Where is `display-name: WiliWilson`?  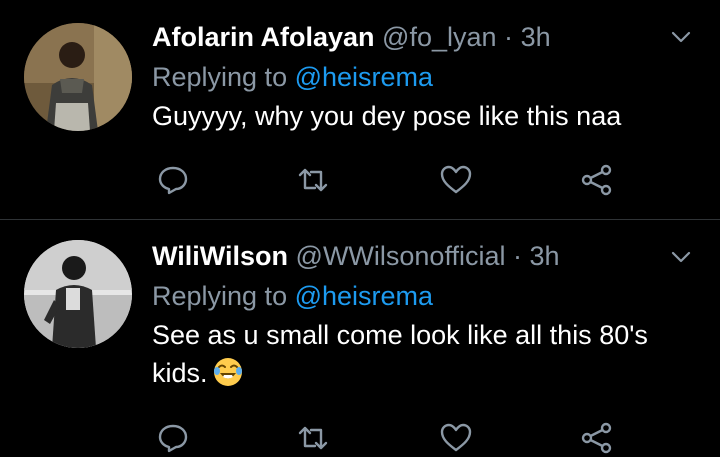 display-name: WiliWilson is located at coordinates (220, 256).